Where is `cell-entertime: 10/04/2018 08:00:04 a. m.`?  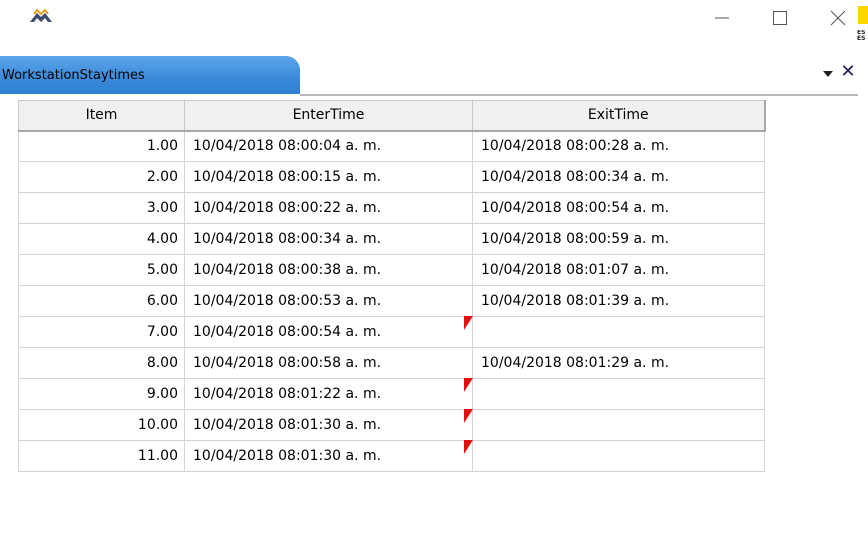
cell-entertime: 10/04/2018 08:00:04 a. m. is located at coordinates (328, 146).